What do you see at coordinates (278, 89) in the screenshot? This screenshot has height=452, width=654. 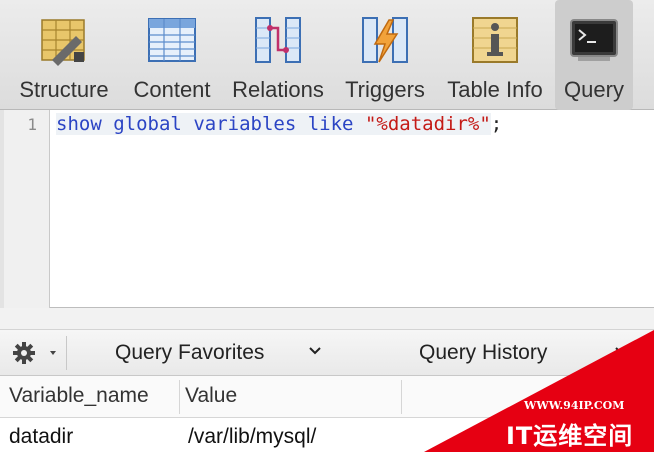 I see `tab-label: Relations` at bounding box center [278, 89].